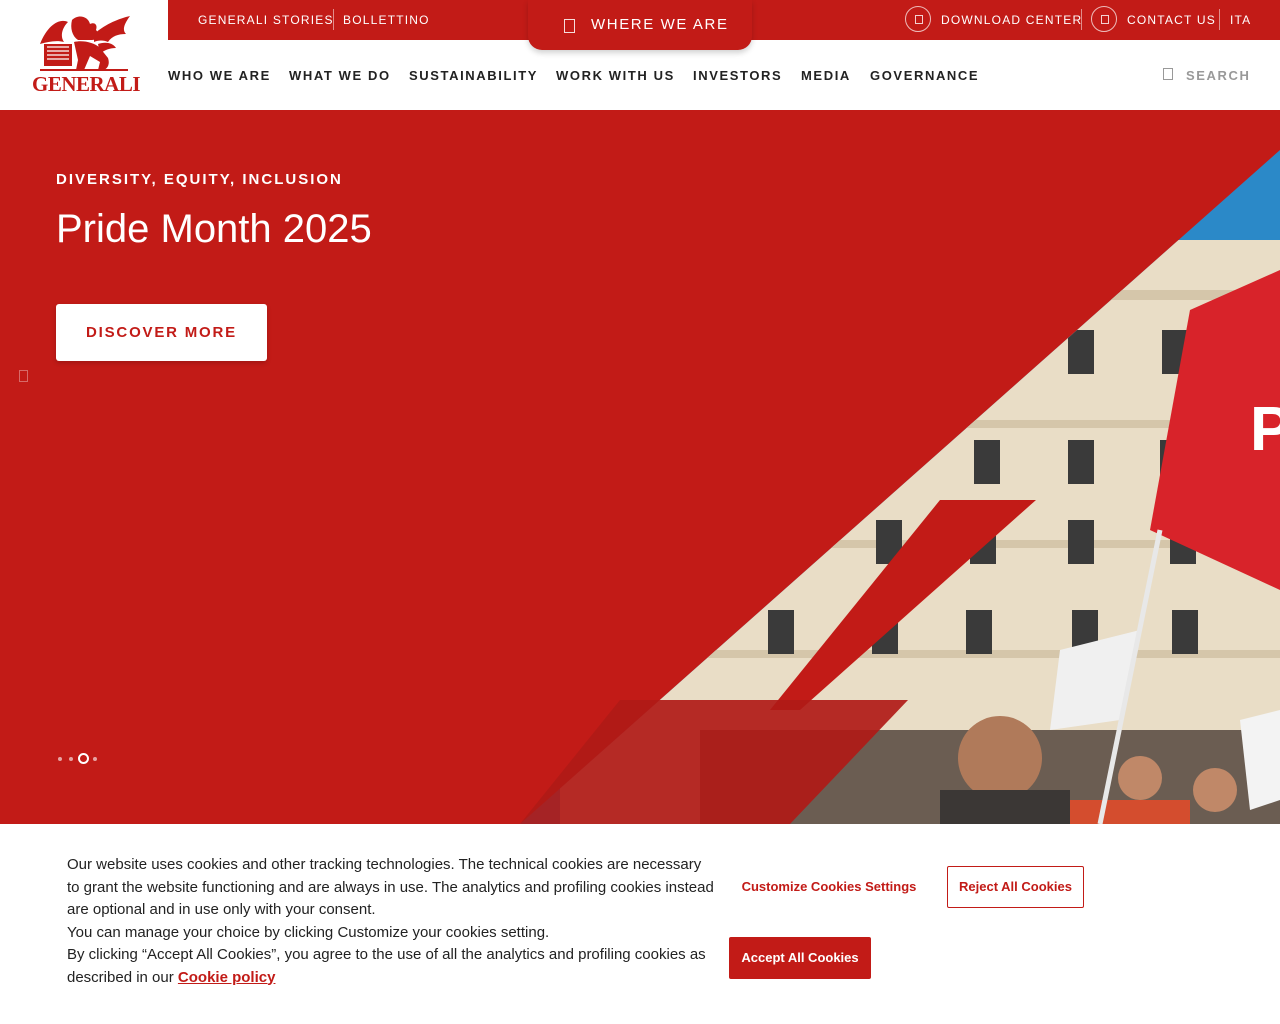  Describe the element at coordinates (266, 20) in the screenshot. I see `generali-stories-link: GENERALI STORIES` at that location.